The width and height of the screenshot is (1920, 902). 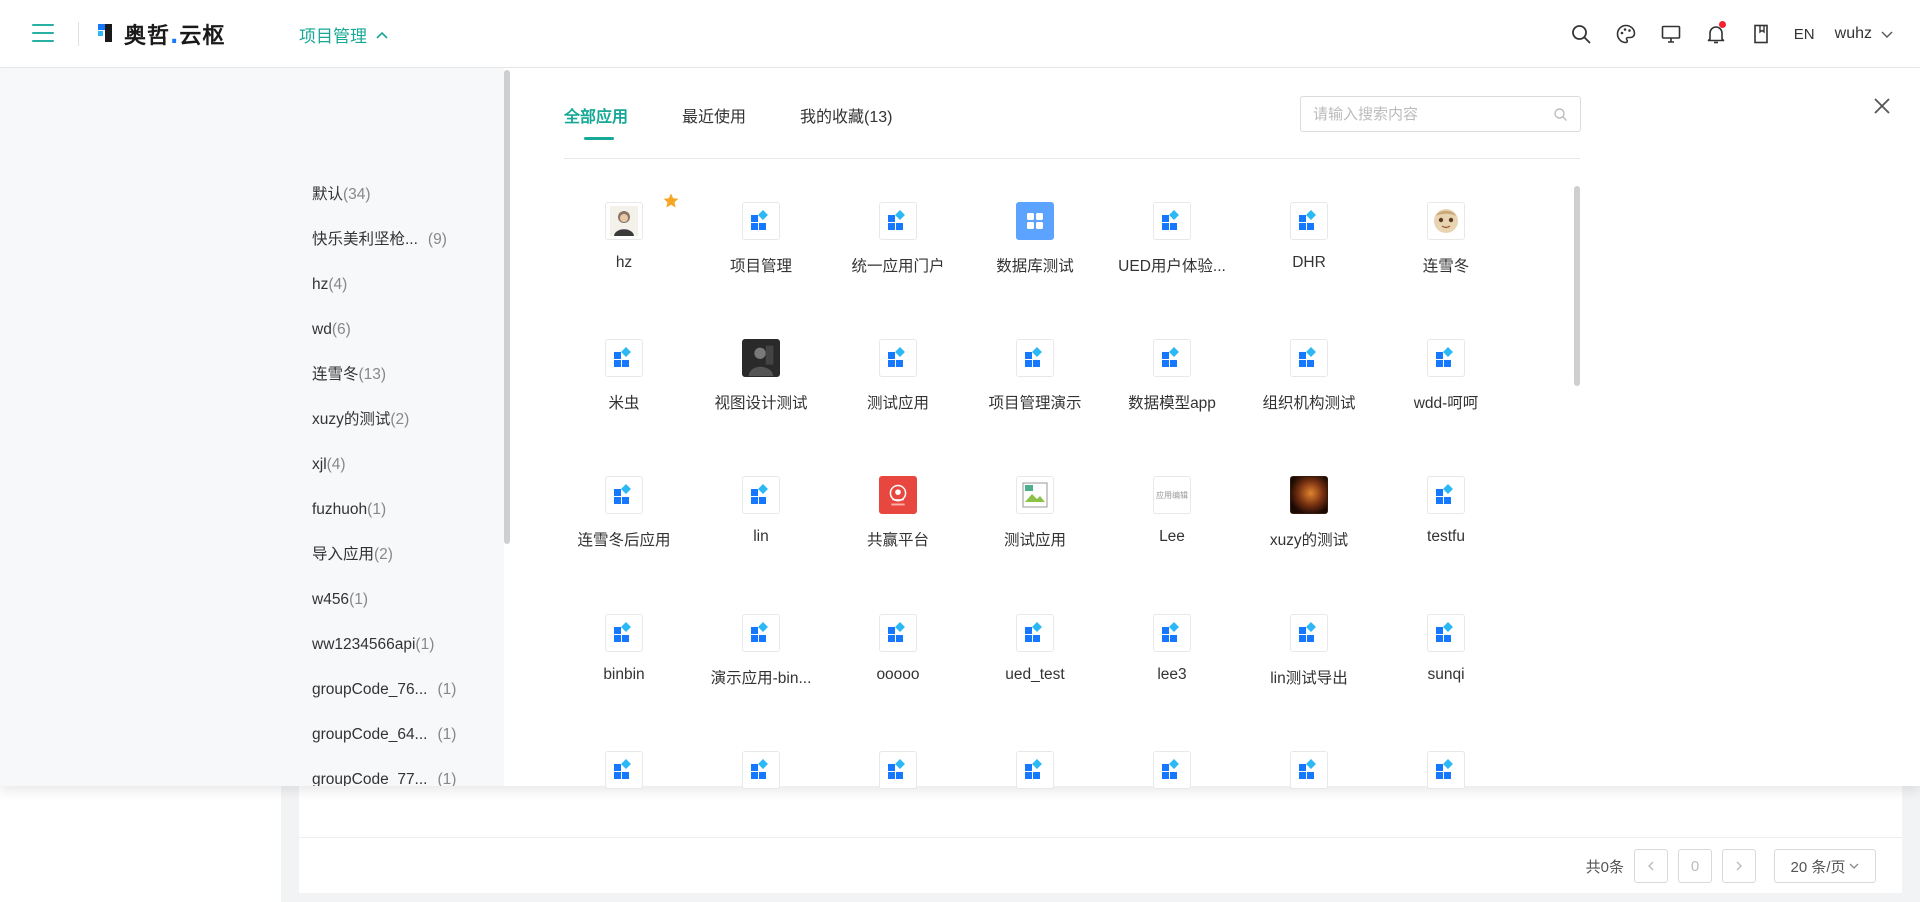 I want to click on red-platform-icon, so click(x=898, y=495).